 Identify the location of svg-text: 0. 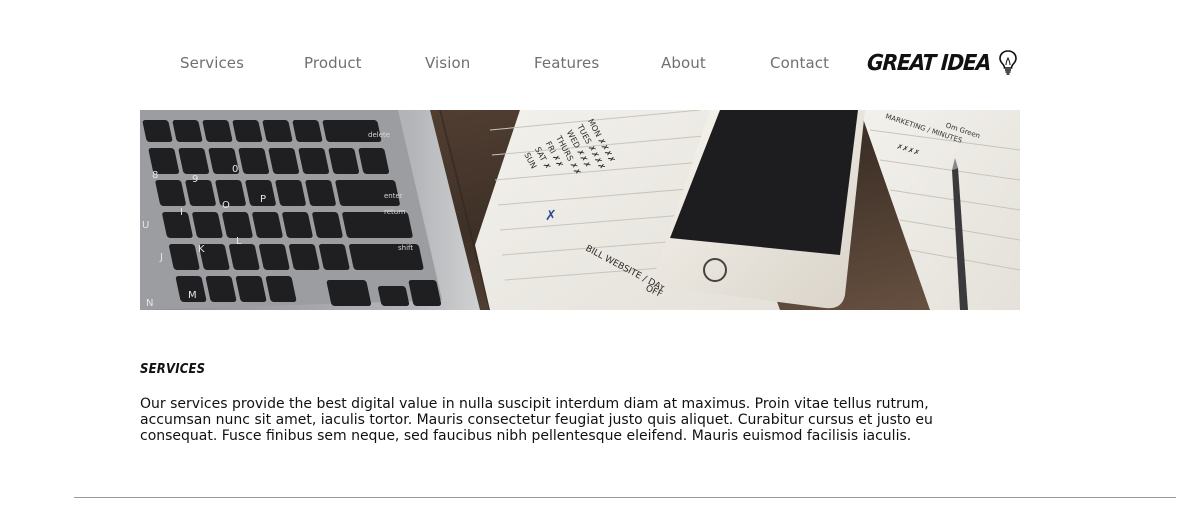
(235, 169).